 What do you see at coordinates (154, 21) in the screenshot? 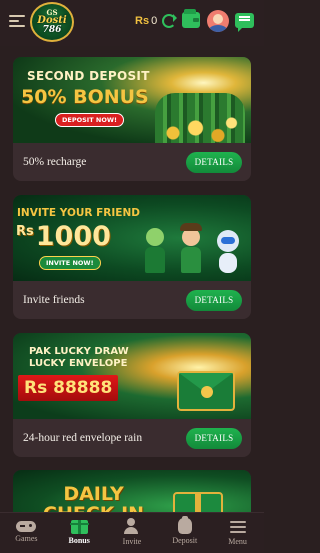
I see `balance-amount: 0` at bounding box center [154, 21].